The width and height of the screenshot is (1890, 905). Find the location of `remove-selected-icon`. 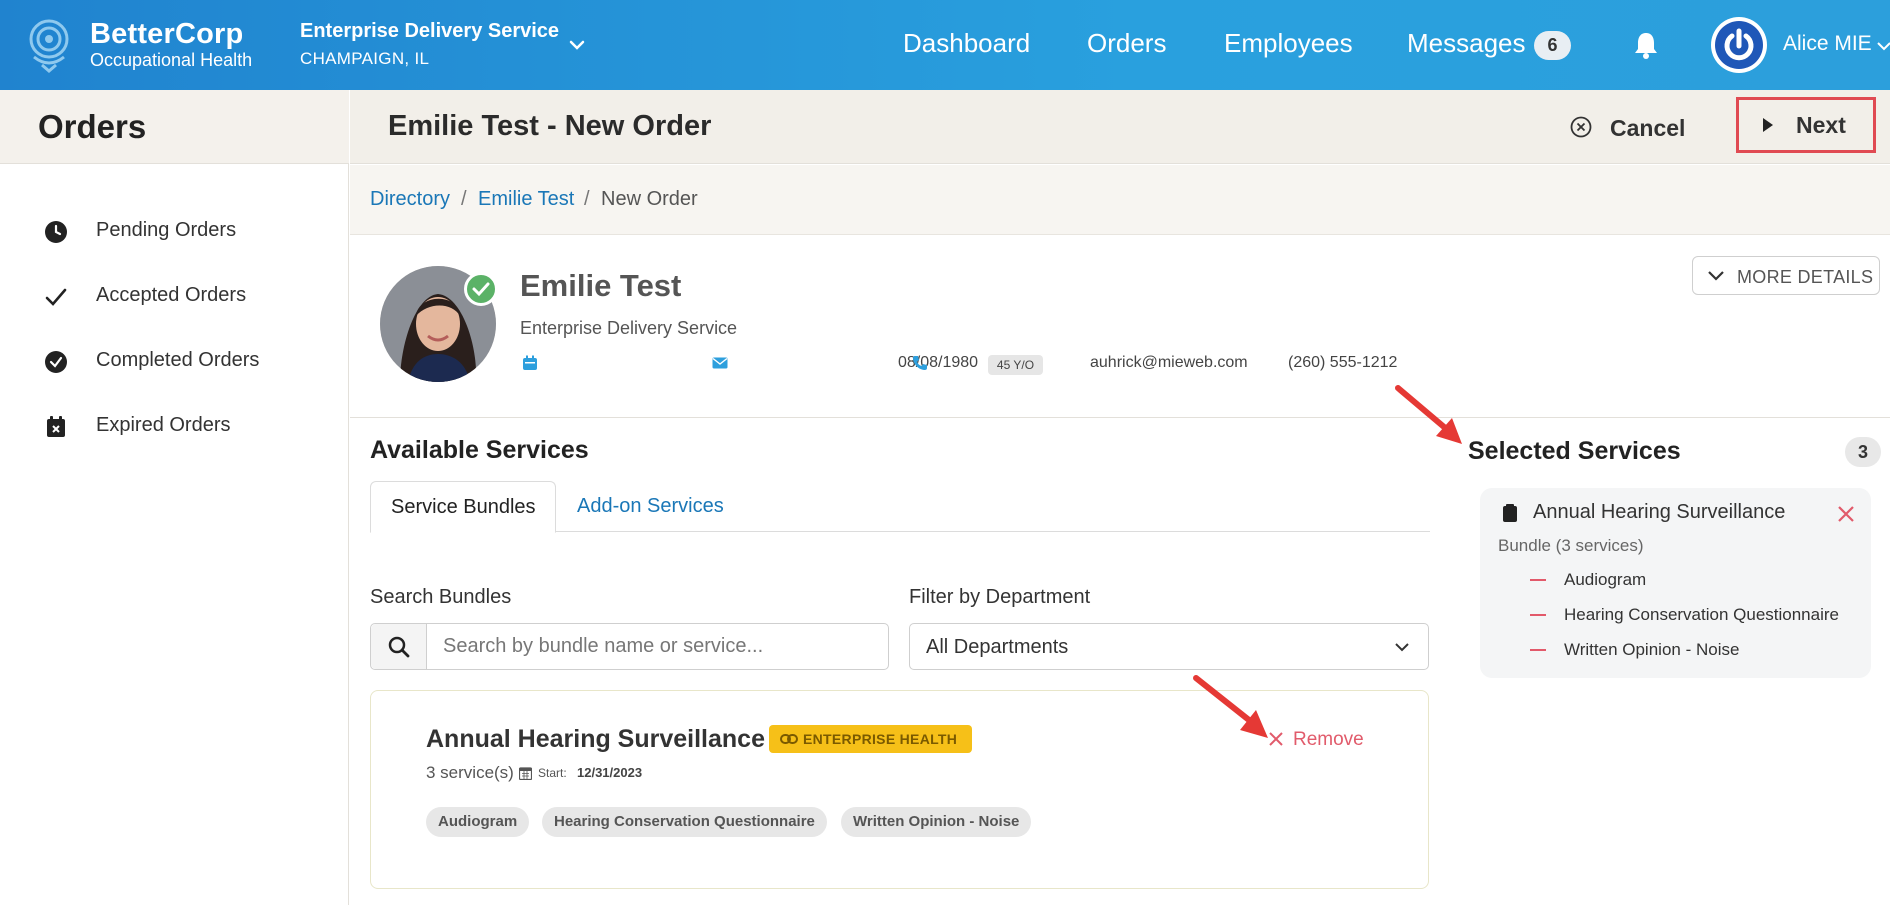

remove-selected-icon is located at coordinates (1846, 514).